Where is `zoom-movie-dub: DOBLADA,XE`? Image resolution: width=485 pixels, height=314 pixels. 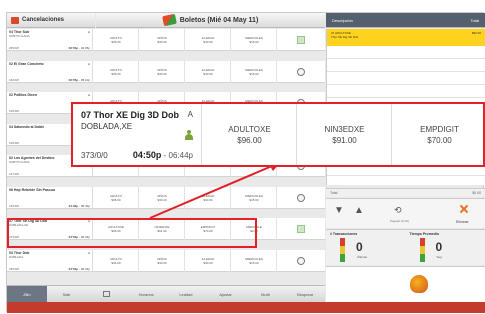
zoom-movie-dub: DOBLADA,XE is located at coordinates (107, 126).